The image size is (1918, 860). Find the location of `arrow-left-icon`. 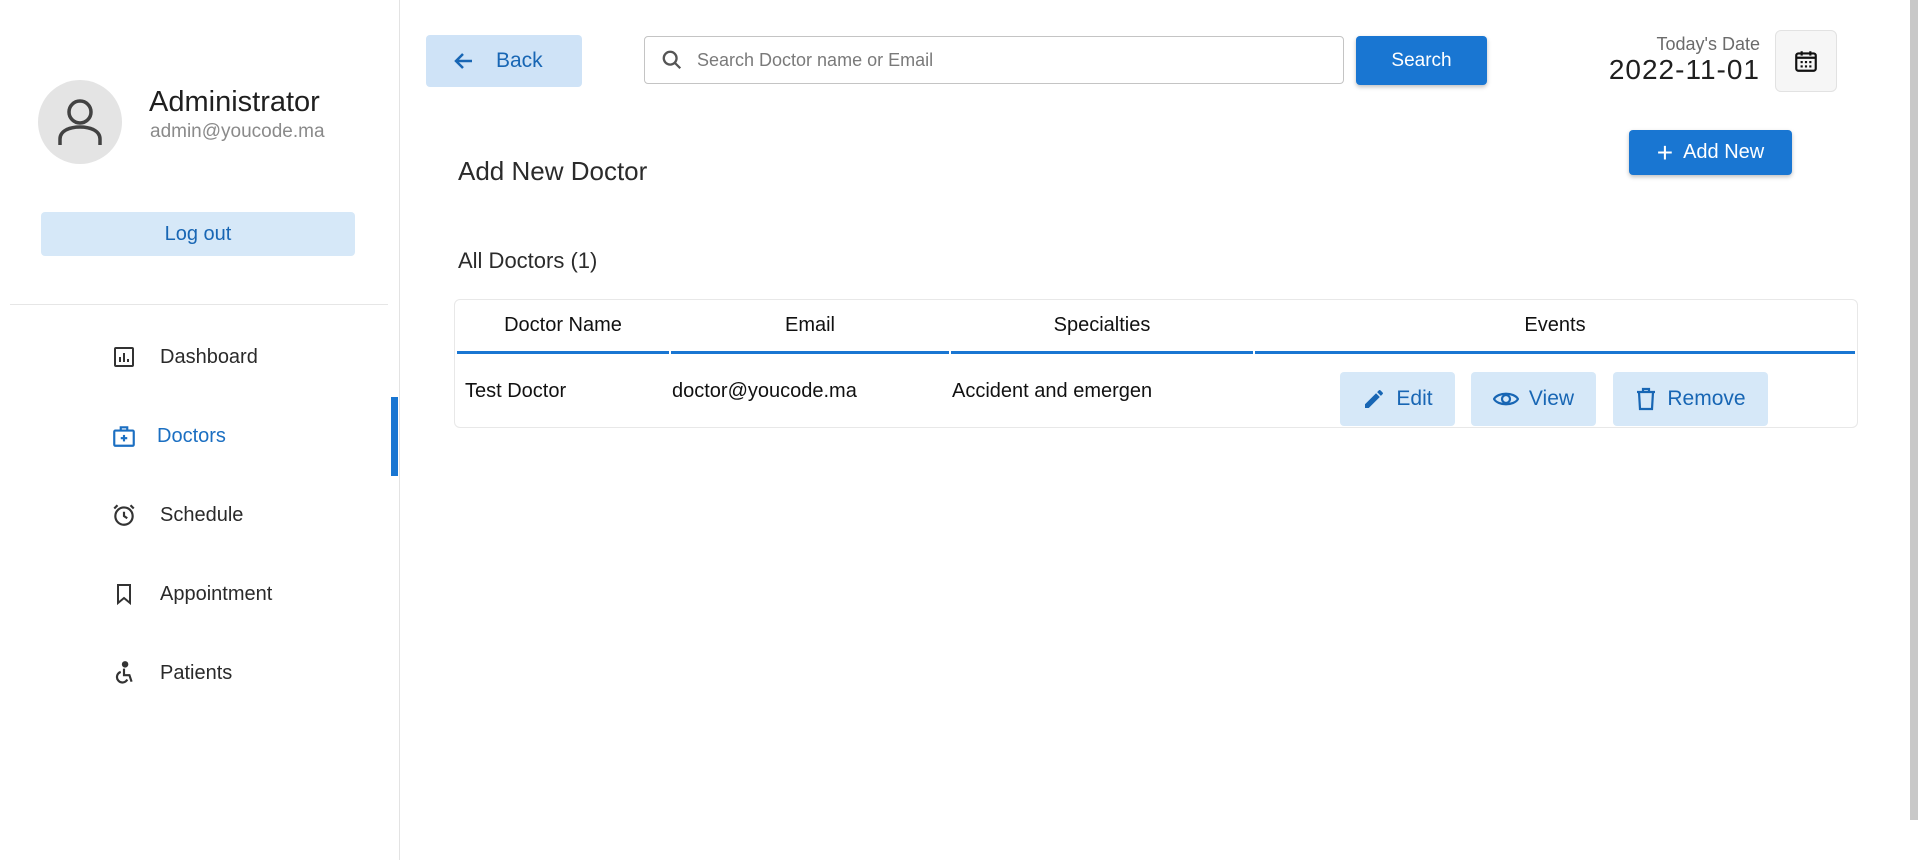

arrow-left-icon is located at coordinates (463, 61).